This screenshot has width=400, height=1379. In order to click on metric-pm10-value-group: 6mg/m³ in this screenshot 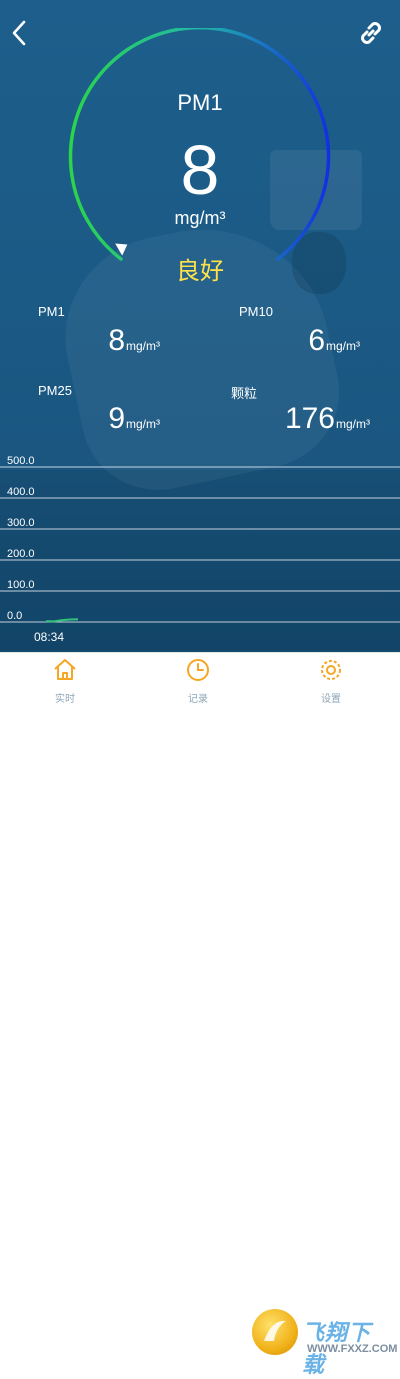, I will do `click(310, 341)`.